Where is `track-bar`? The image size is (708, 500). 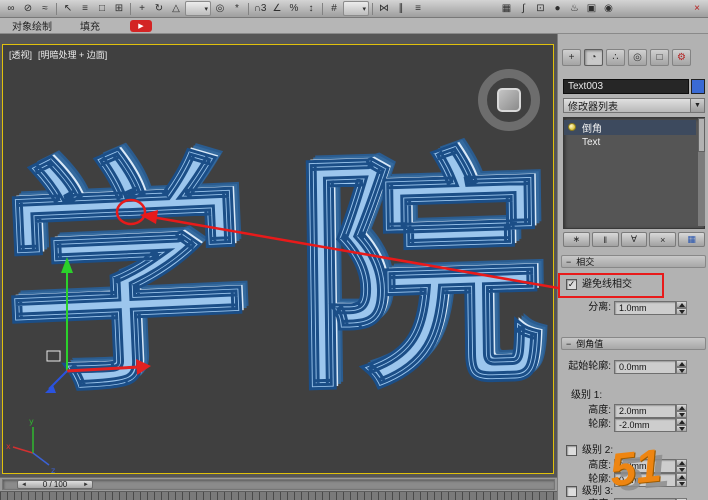 track-bar is located at coordinates (278, 495).